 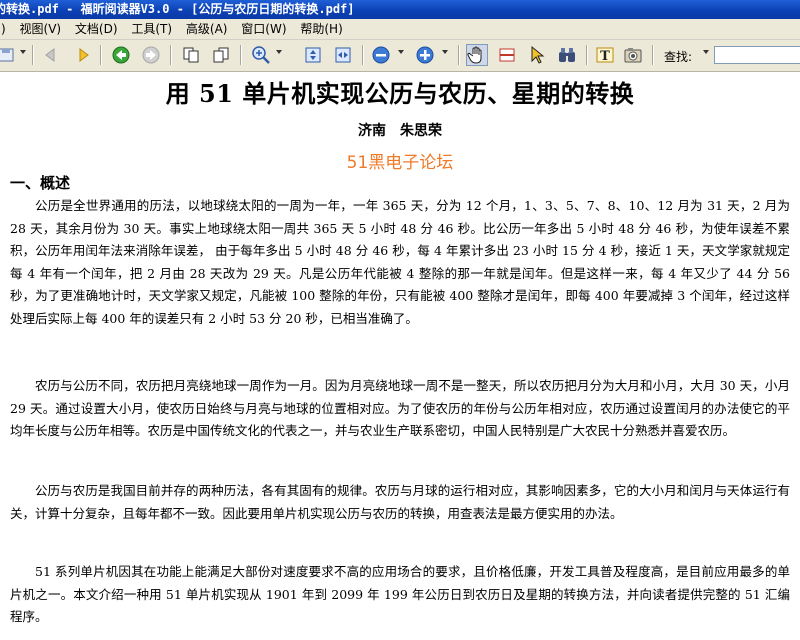 What do you see at coordinates (567, 55) in the screenshot?
I see `binoculars-icon` at bounding box center [567, 55].